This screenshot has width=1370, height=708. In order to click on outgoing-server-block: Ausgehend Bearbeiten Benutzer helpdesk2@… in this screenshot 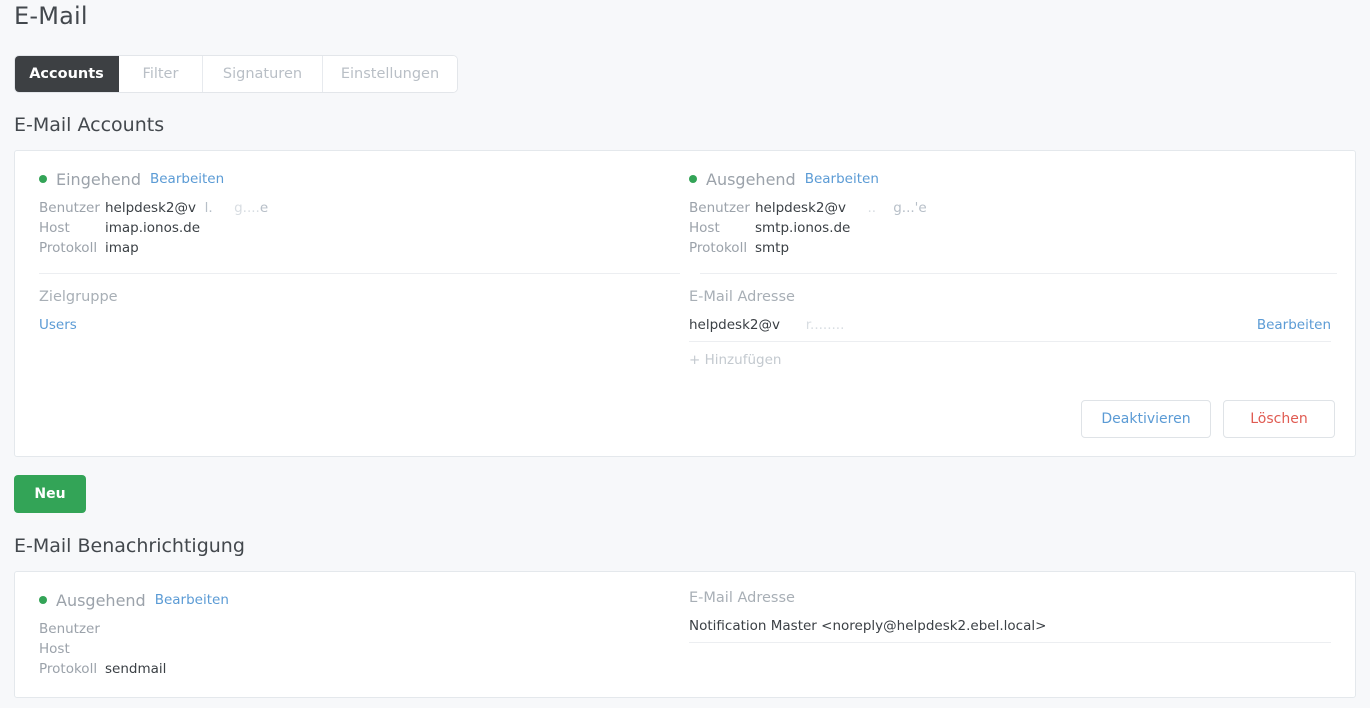, I will do `click(1020, 204)`.